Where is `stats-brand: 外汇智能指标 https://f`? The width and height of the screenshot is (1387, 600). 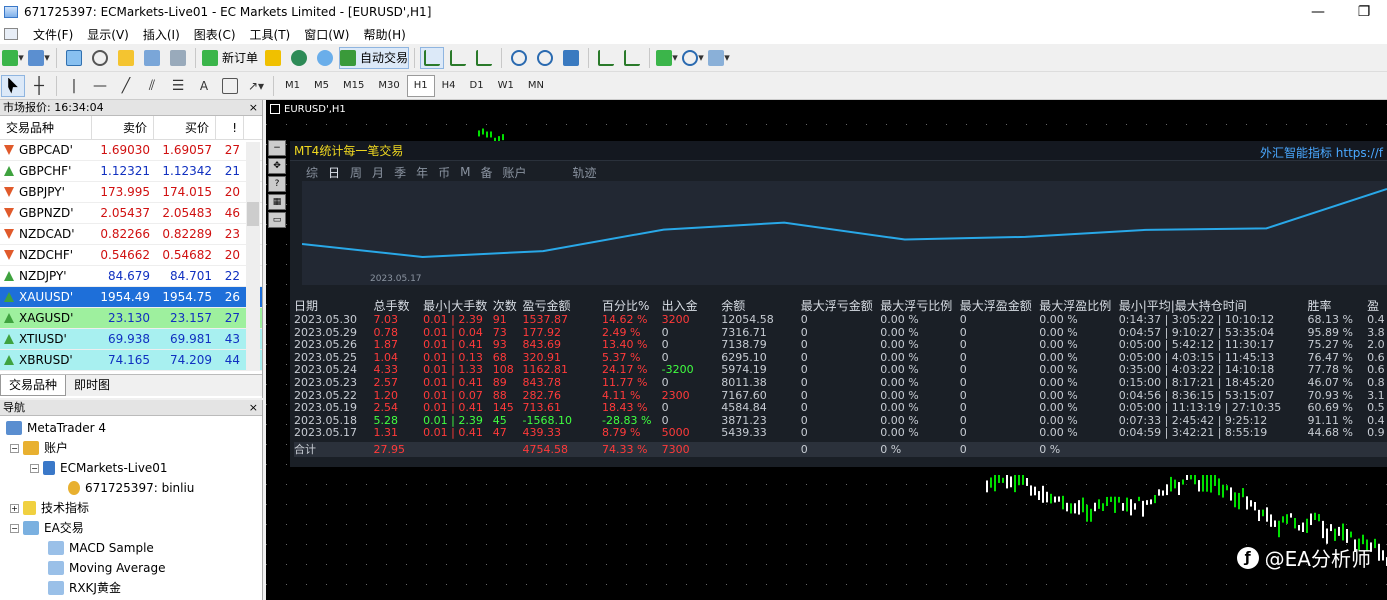
stats-brand: 外汇智能指标 https://f is located at coordinates (1321, 152).